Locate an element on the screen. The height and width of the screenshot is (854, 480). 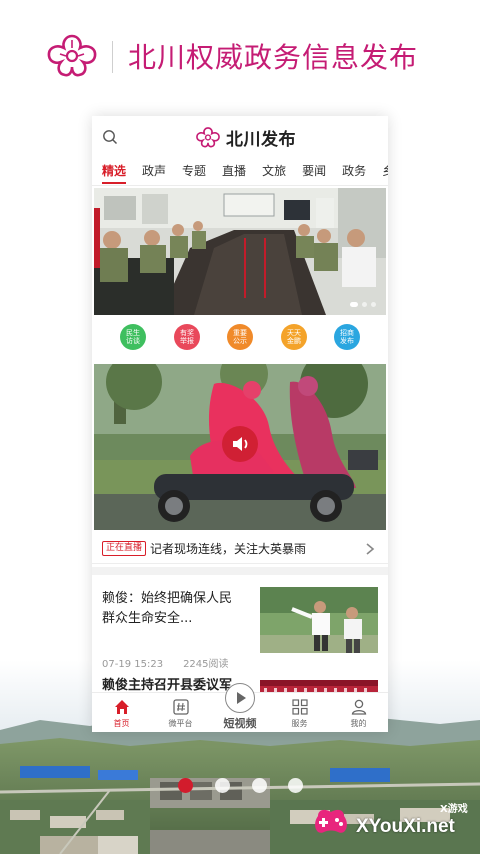
officials-outdoor-photo is located at coordinates (319, 620).